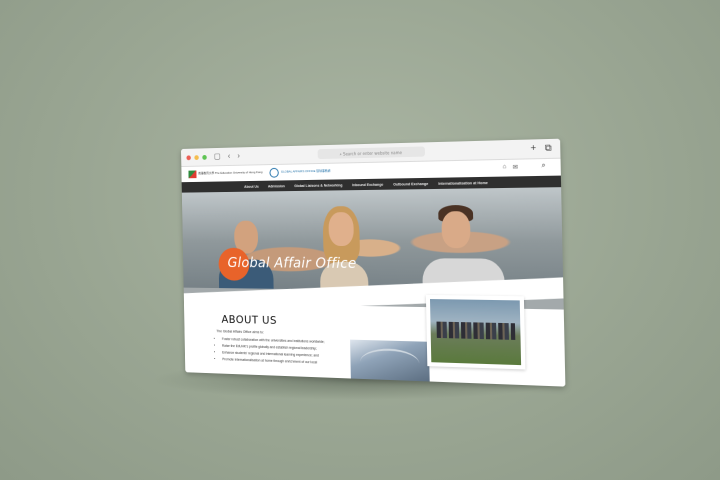 The height and width of the screenshot is (480, 720). Describe the element at coordinates (276, 186) in the screenshot. I see `nav-item-admission: Admission` at that location.